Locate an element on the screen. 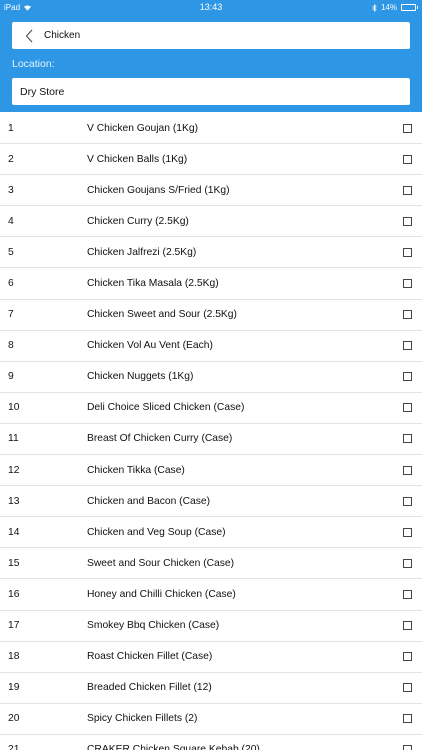  item-name: Honey and Chilli Chicken (Case) is located at coordinates (161, 594).